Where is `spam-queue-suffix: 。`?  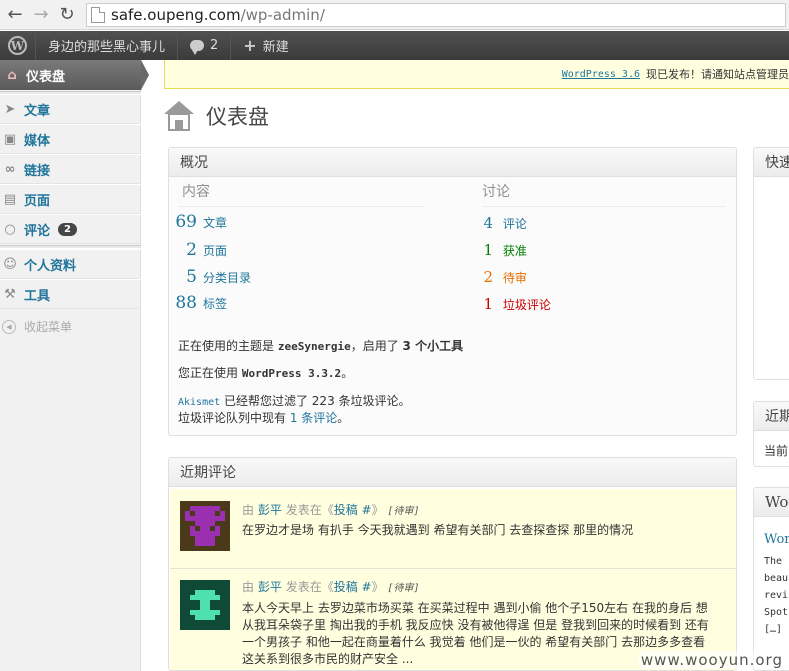 spam-queue-suffix: 。 is located at coordinates (343, 418).